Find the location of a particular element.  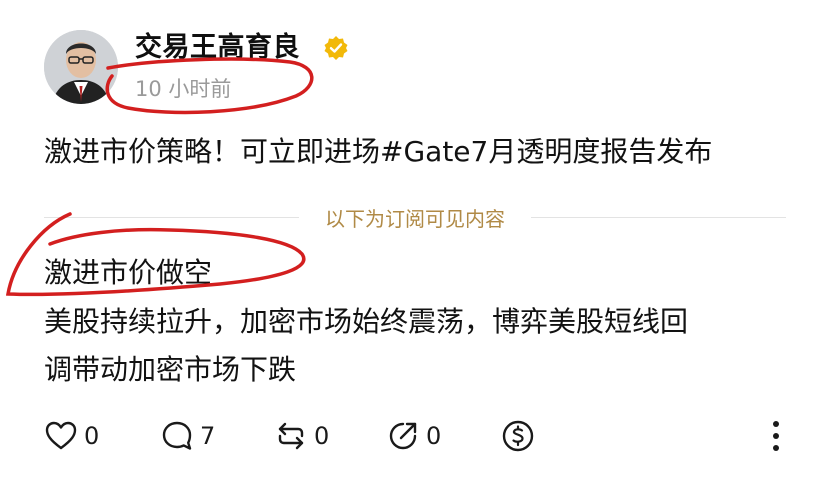

comment-button: 7 is located at coordinates (187, 436).